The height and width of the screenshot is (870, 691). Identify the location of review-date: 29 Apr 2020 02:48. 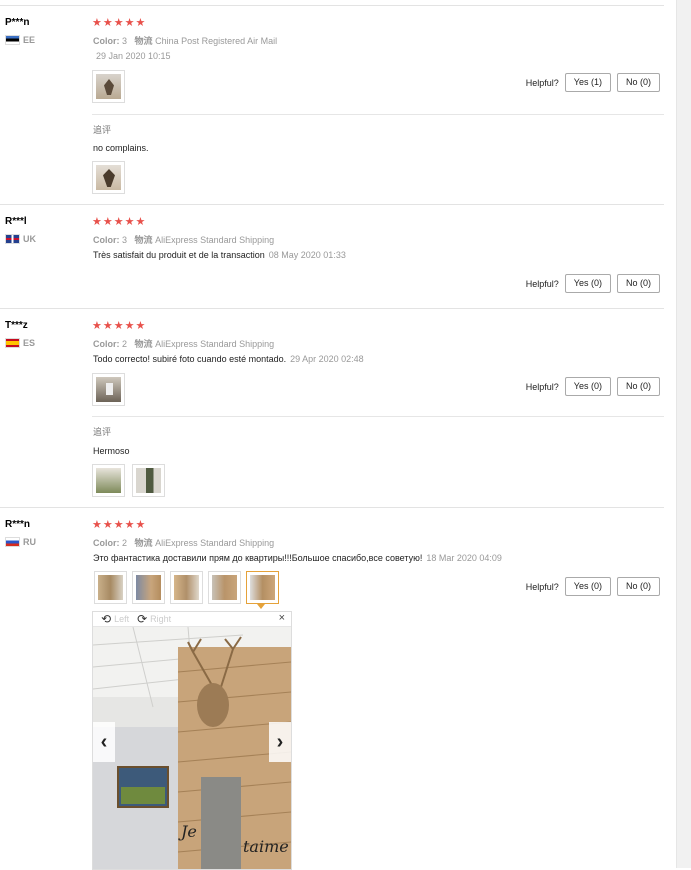
(327, 359).